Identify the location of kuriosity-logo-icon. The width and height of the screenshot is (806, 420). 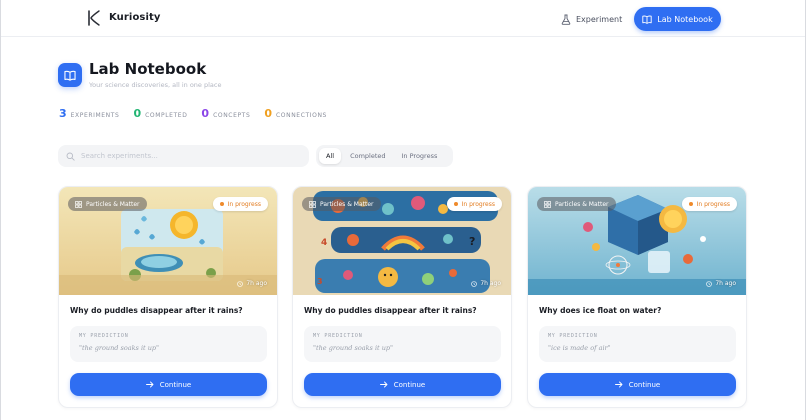
(94, 18).